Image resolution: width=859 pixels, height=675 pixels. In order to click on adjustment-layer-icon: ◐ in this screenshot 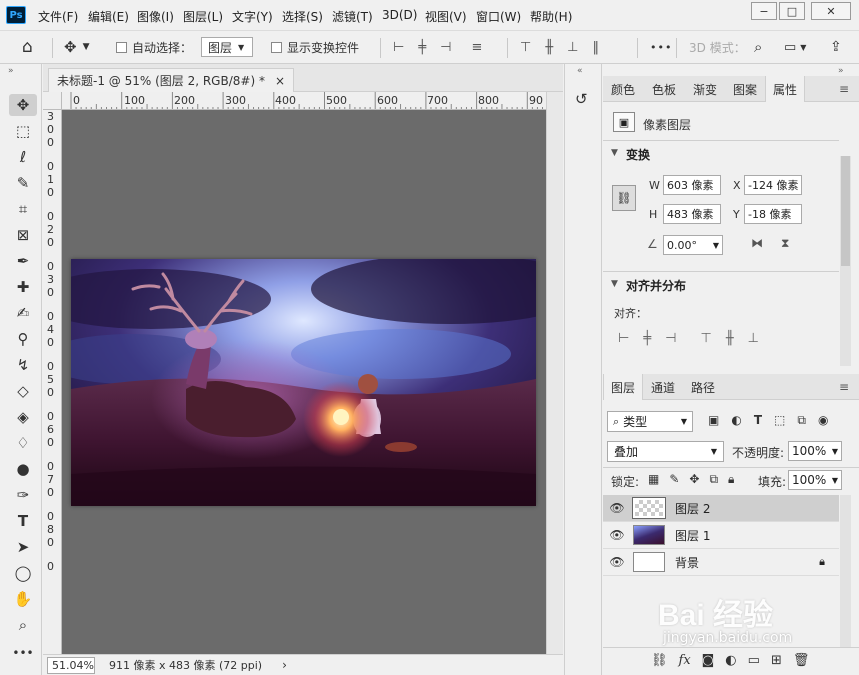, I will do `click(730, 660)`.